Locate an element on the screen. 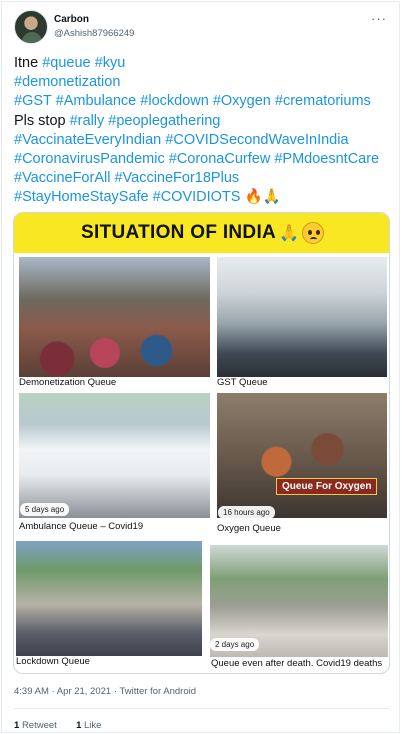 The height and width of the screenshot is (734, 402). caption-lockdown: Lockdown Queue is located at coordinates (53, 661).